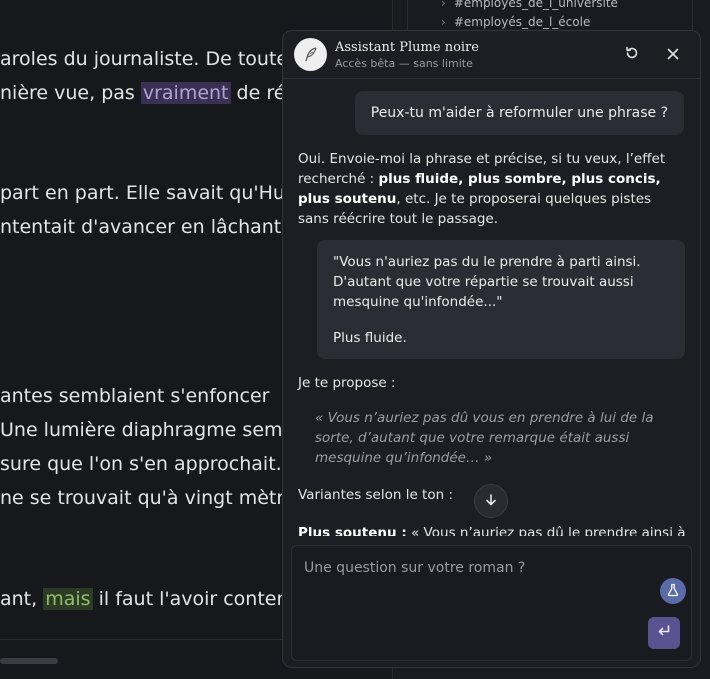 This screenshot has width=710, height=679. What do you see at coordinates (200, 599) in the screenshot?
I see `editor-text: il faut l'avoir contemp` at bounding box center [200, 599].